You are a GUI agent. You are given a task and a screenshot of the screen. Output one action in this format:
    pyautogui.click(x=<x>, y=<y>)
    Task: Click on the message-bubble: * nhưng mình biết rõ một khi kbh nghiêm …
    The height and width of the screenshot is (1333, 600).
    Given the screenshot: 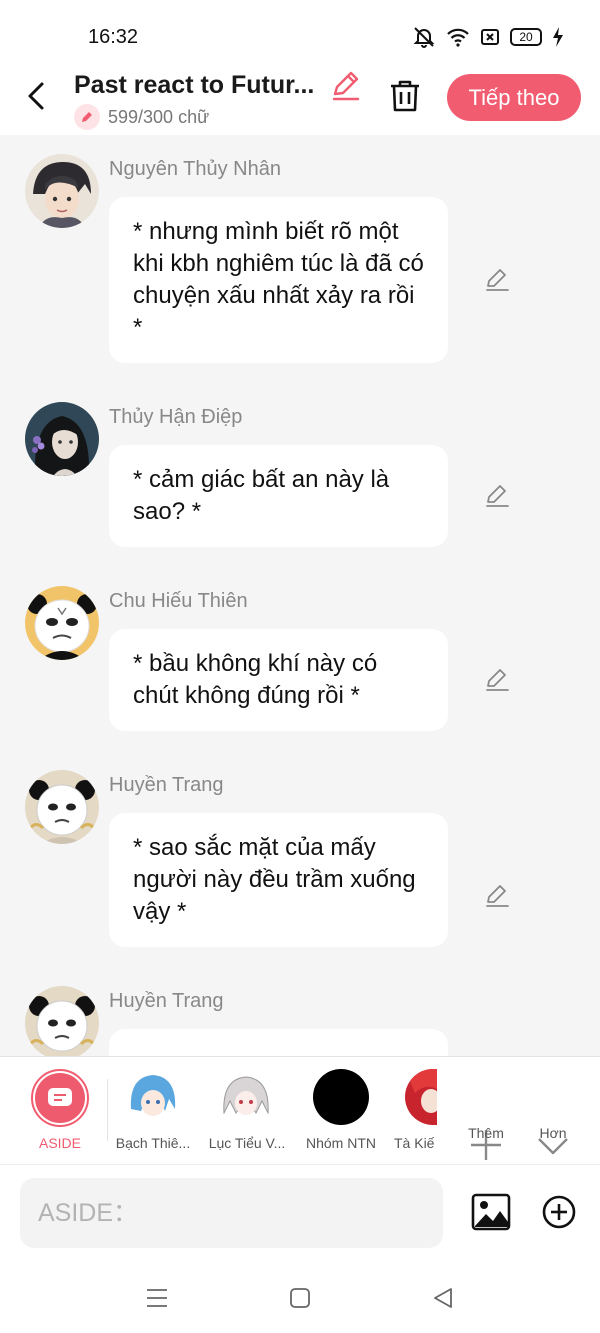 What is the action you would take?
    pyautogui.click(x=278, y=280)
    